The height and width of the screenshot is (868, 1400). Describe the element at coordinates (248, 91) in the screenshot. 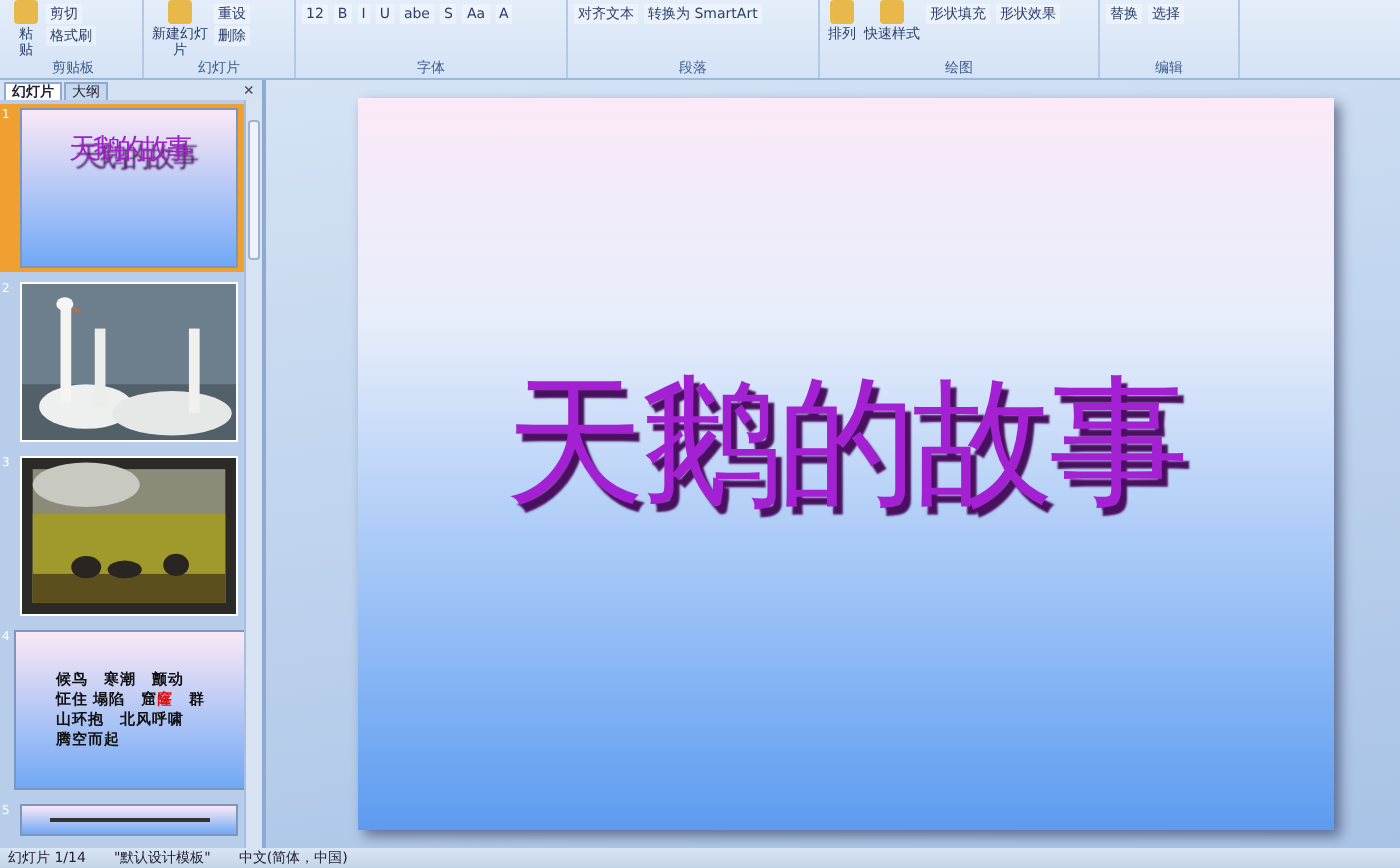

I see `close-button: ×` at that location.